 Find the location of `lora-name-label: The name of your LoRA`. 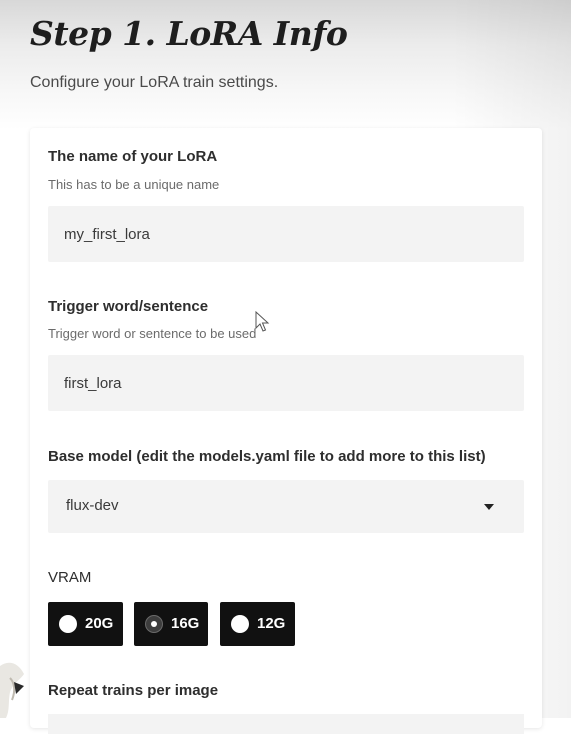

lora-name-label: The name of your LoRA is located at coordinates (133, 156).